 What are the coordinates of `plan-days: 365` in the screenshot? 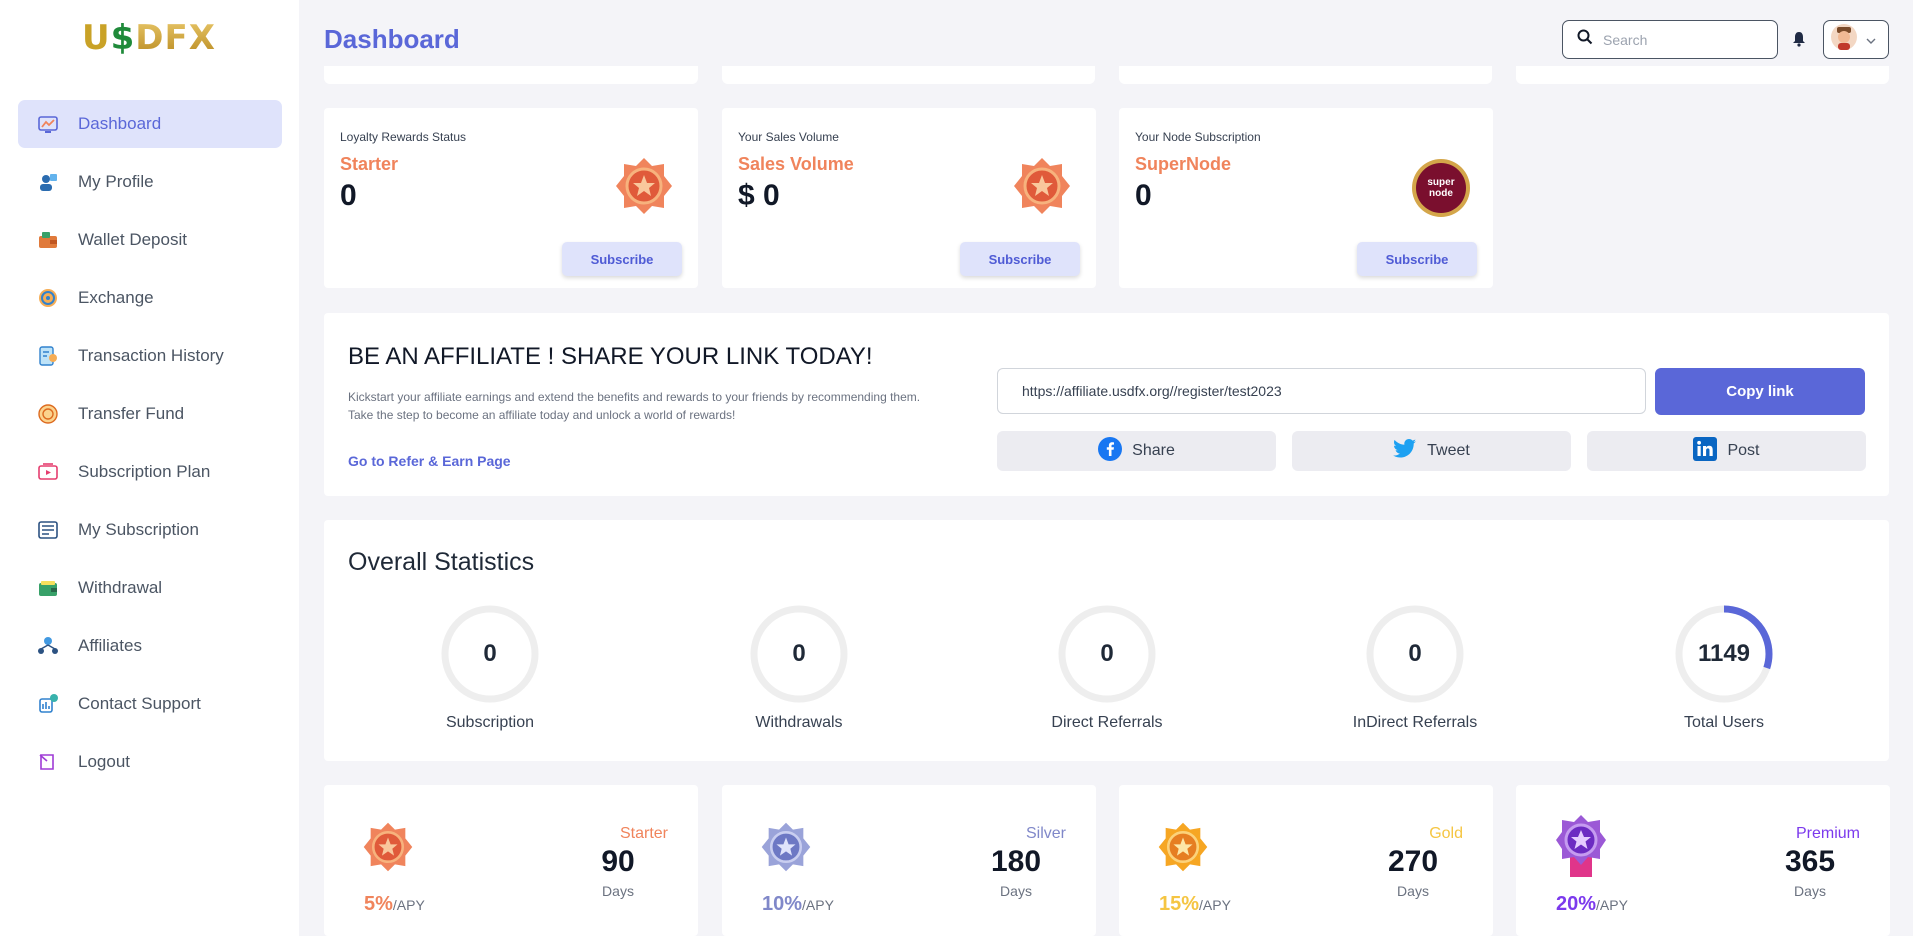 It's located at (1810, 861).